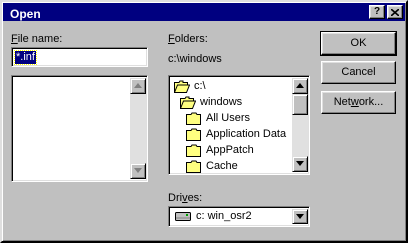 This screenshot has height=243, width=408. I want to click on file-scroll-up-button, so click(138, 86).